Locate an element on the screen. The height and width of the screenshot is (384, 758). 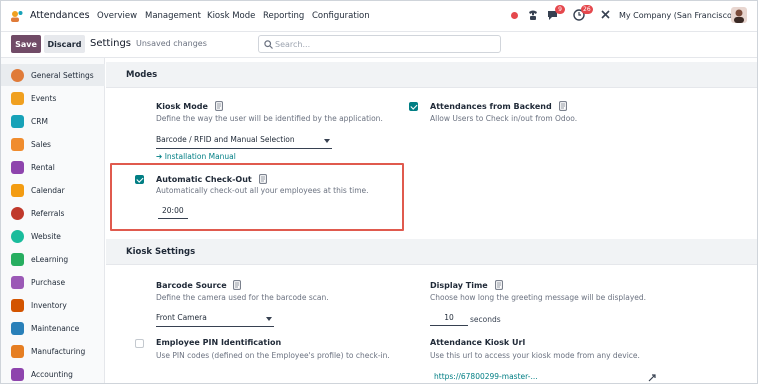
barcode-source-label: Barcode Source is located at coordinates (191, 285).